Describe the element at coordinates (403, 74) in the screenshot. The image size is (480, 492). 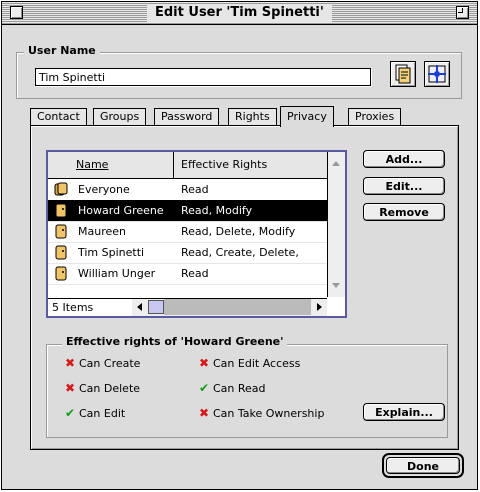
I see `address-book-icon` at that location.